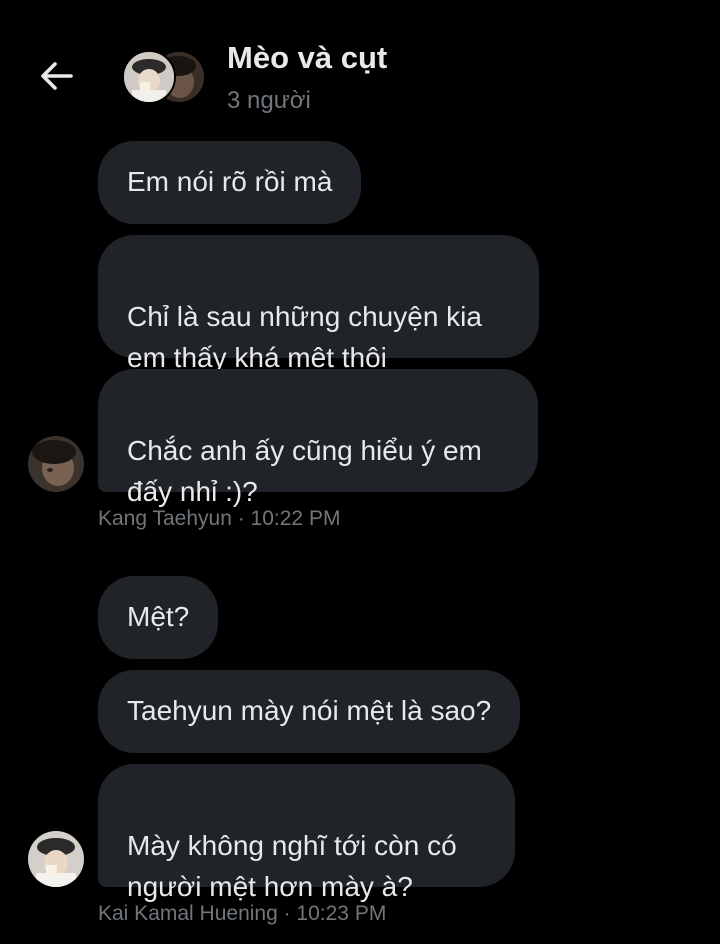 The width and height of the screenshot is (720, 944). I want to click on message-text: Chắc anh ấy cũng hiểu ý em đấy nhỉ :)?, so click(304, 471).